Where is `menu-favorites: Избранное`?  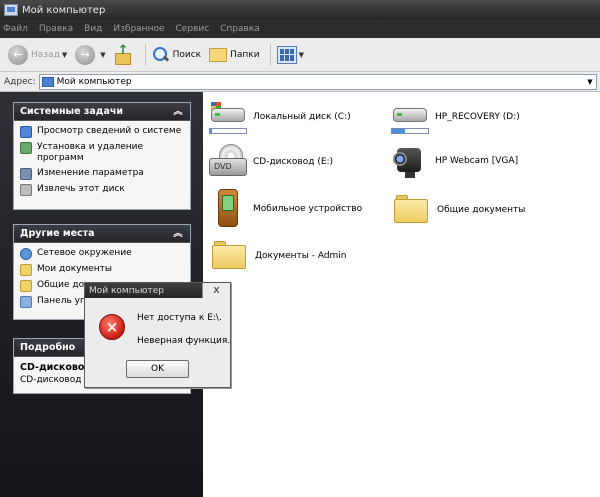 menu-favorites: Избранное is located at coordinates (138, 29).